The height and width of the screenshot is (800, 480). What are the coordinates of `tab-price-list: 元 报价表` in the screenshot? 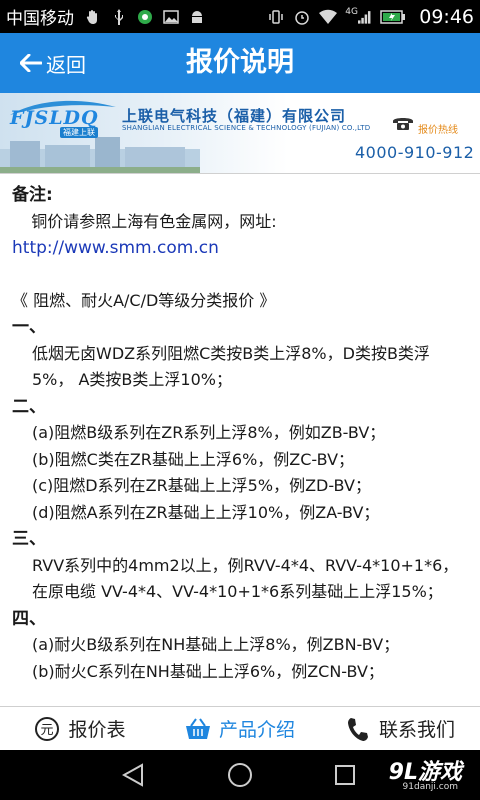 It's located at (80, 728).